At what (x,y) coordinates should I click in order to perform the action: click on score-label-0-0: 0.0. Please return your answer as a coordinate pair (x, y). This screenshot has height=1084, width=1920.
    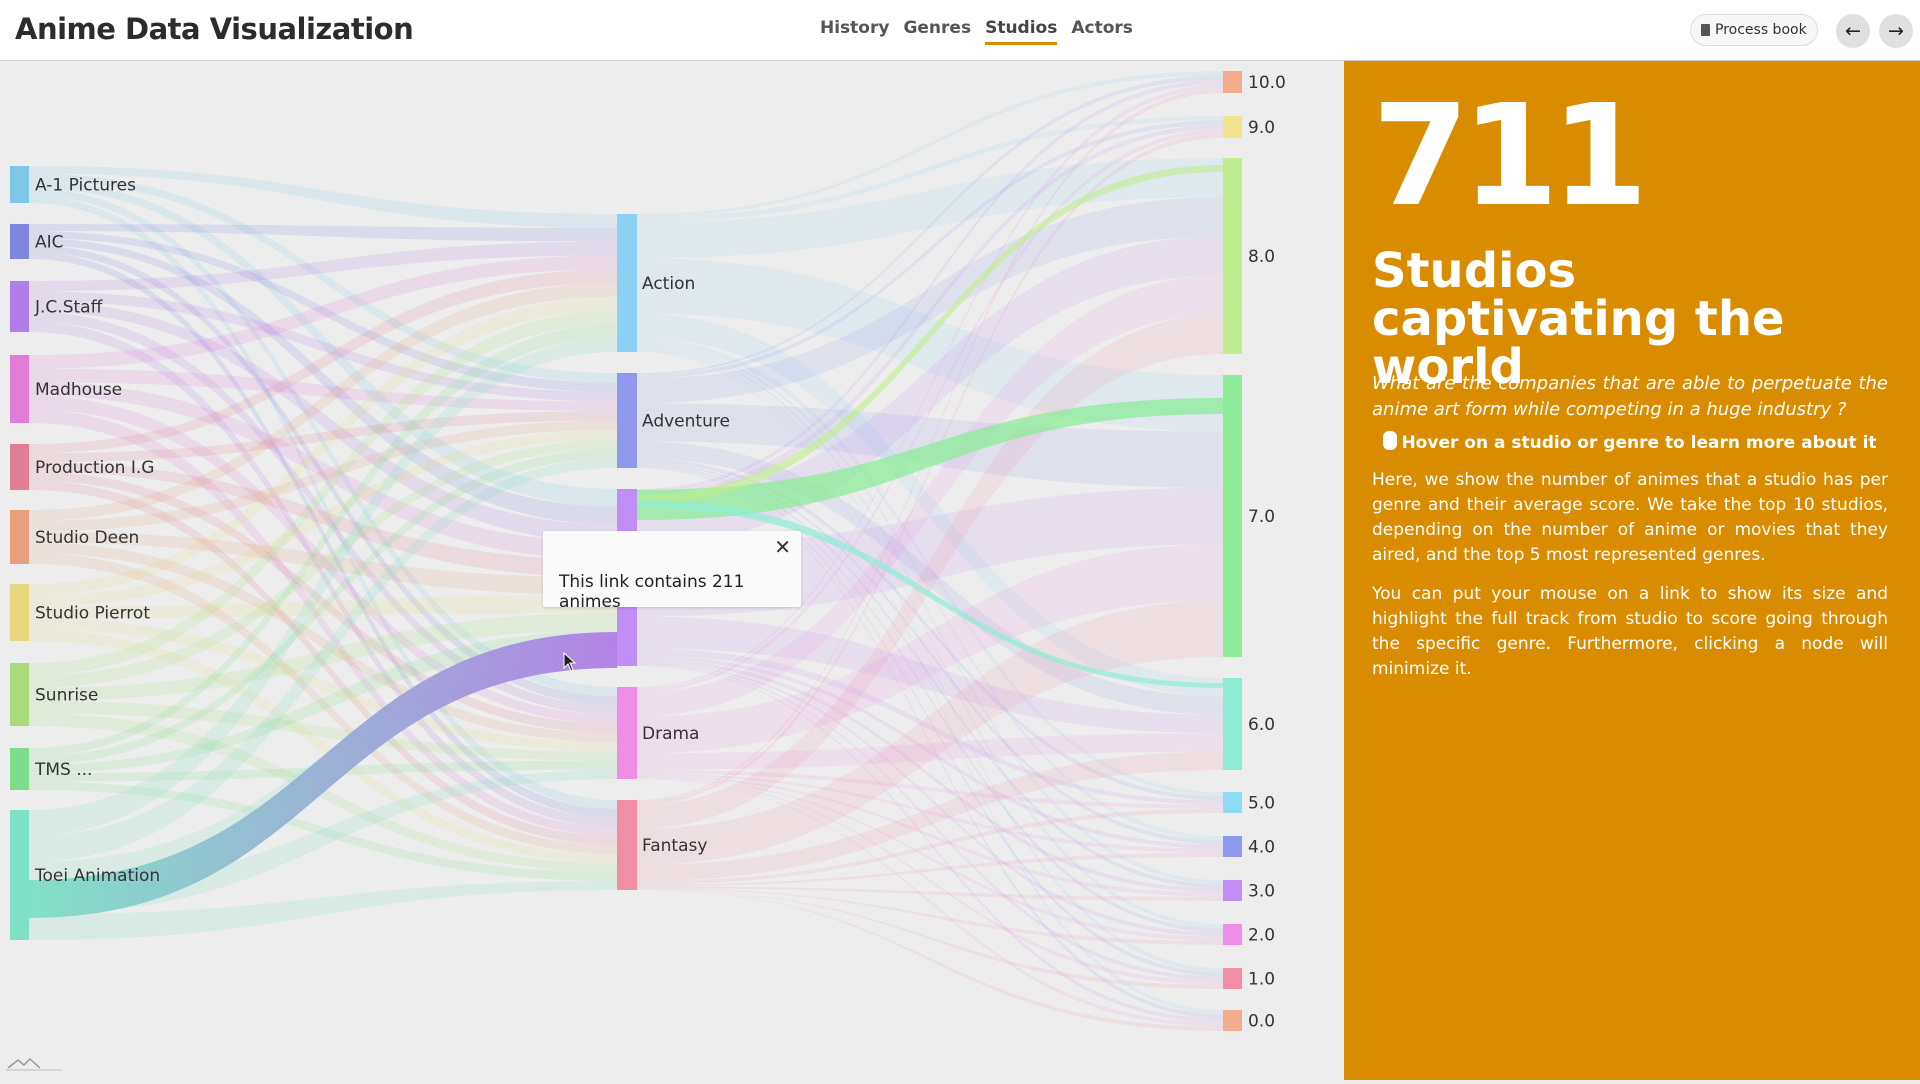
    Looking at the image, I should click on (1261, 1022).